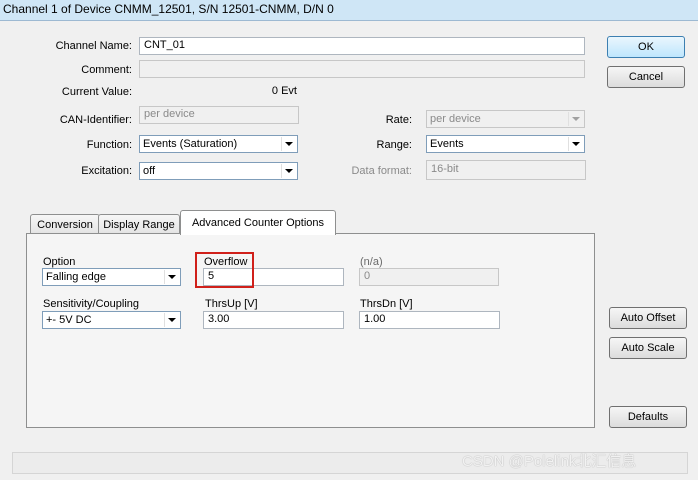 The width and height of the screenshot is (698, 480). What do you see at coordinates (506, 170) in the screenshot?
I see `data-format-value: 16-bit` at bounding box center [506, 170].